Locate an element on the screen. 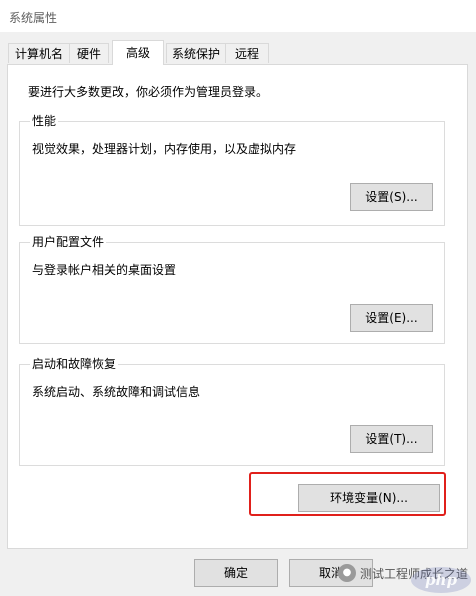  performance-group-label: 性能 is located at coordinates (44, 121).